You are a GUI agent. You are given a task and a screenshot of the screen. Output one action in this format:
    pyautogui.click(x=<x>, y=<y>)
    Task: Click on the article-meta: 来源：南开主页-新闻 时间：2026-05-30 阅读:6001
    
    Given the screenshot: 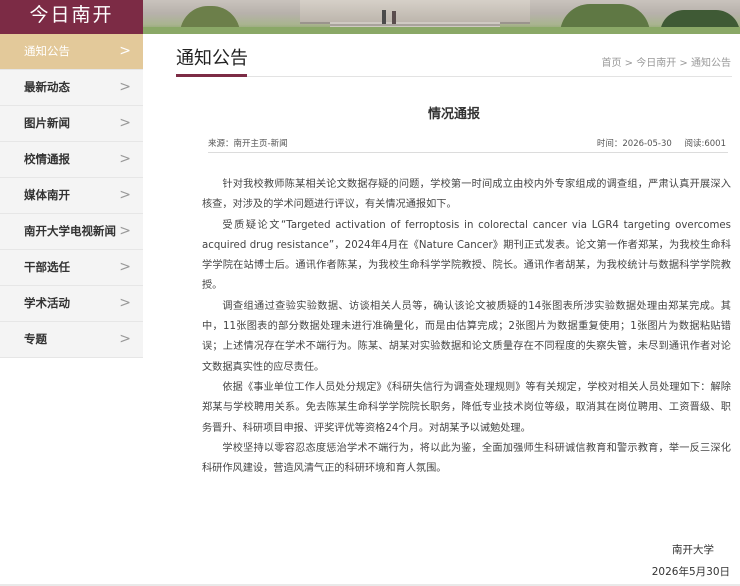 What is the action you would take?
    pyautogui.click(x=467, y=144)
    